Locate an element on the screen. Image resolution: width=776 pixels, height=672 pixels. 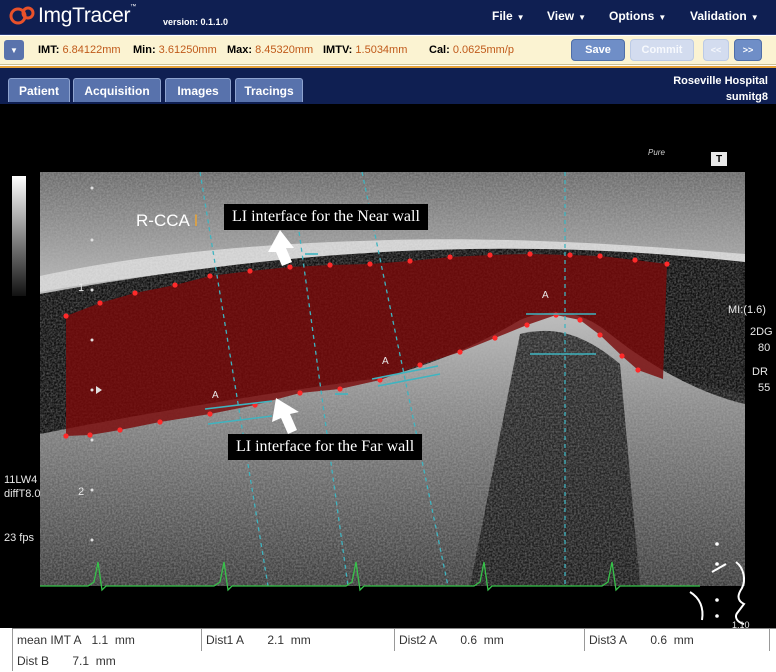
brand-logo: Pure is located at coordinates (656, 152).